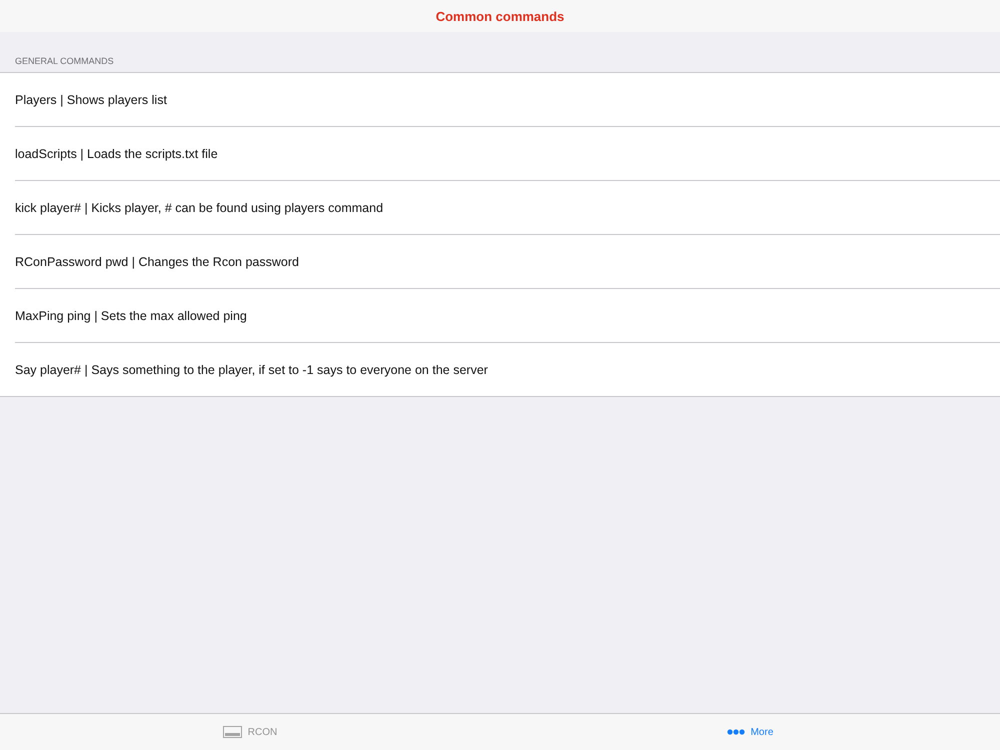 The height and width of the screenshot is (750, 1000). Describe the element at coordinates (199, 207) in the screenshot. I see `command-label: kick player# | Kicks player, # can be found using players command` at that location.